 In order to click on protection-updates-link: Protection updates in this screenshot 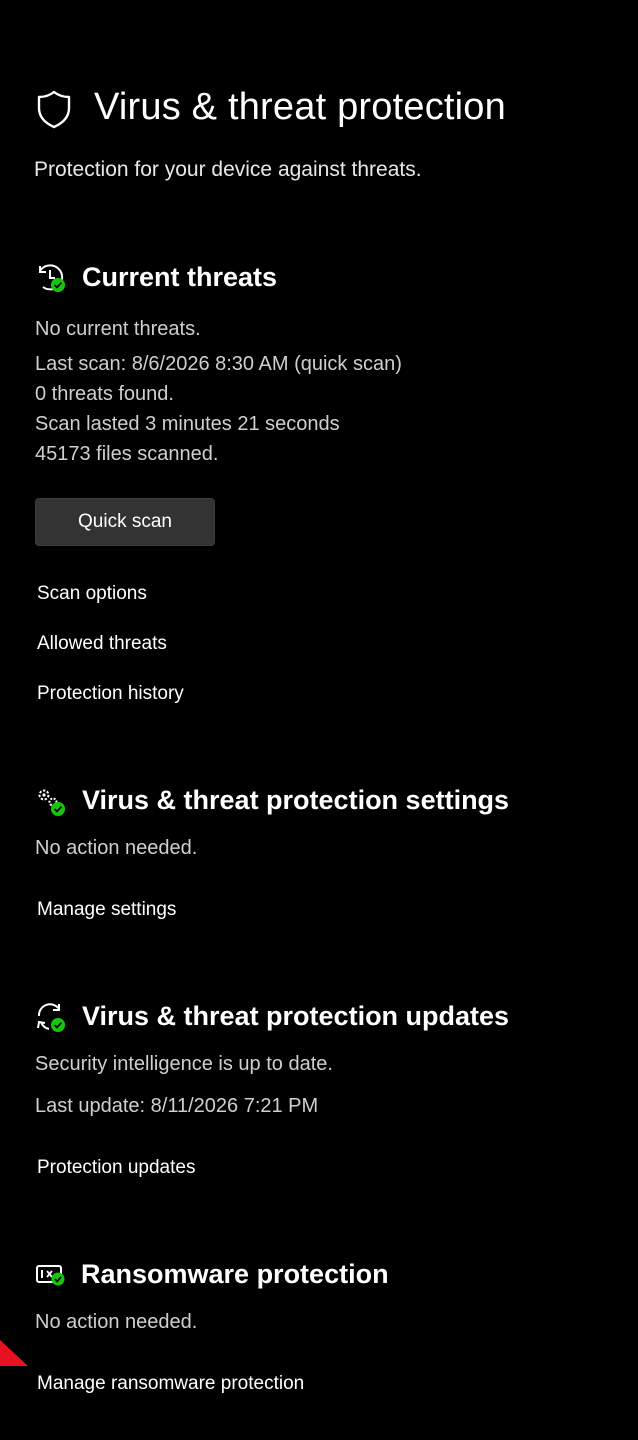, I will do `click(116, 1168)`.